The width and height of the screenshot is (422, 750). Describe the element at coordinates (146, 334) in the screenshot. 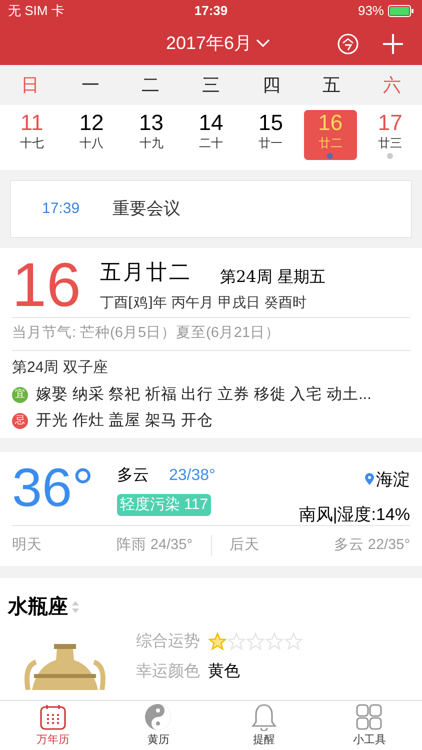

I see `solar-terms-text: 当月节气: 芒种(6月5日）夏至(6月21日）` at that location.